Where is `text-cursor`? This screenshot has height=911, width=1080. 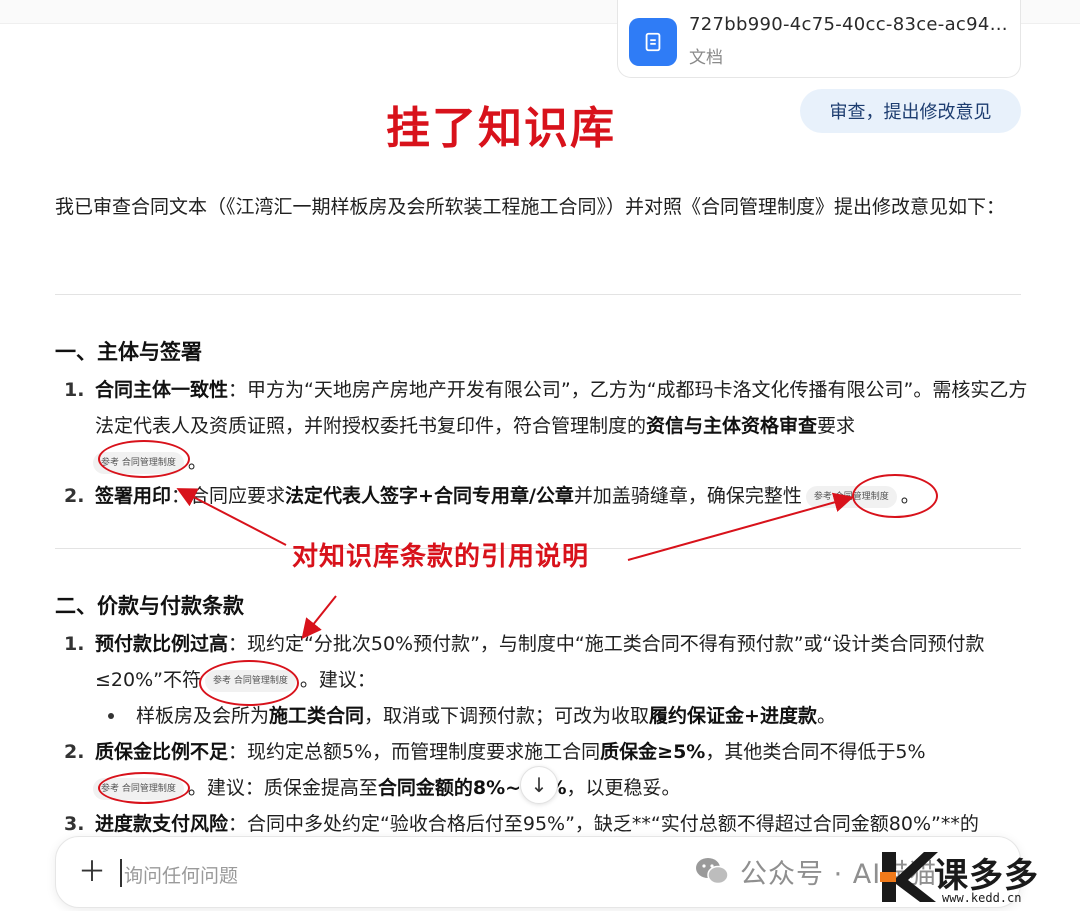
text-cursor is located at coordinates (121, 873).